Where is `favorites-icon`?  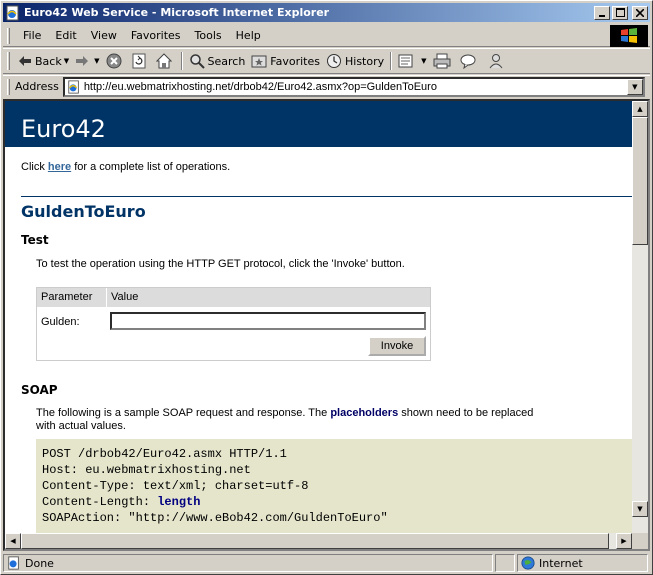 favorites-icon is located at coordinates (259, 61).